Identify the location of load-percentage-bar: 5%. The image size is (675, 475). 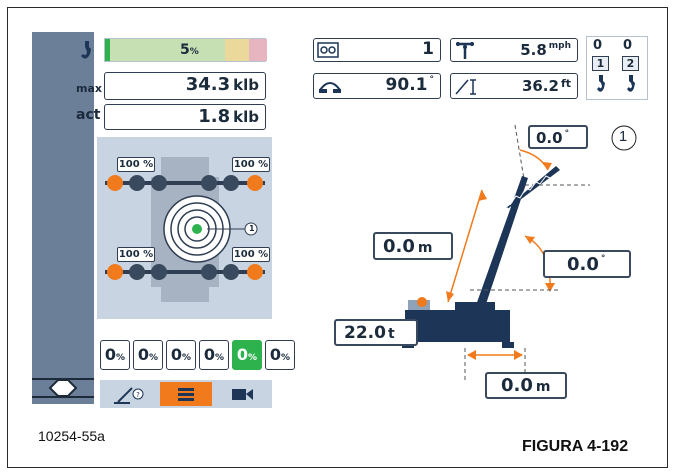
(185, 50).